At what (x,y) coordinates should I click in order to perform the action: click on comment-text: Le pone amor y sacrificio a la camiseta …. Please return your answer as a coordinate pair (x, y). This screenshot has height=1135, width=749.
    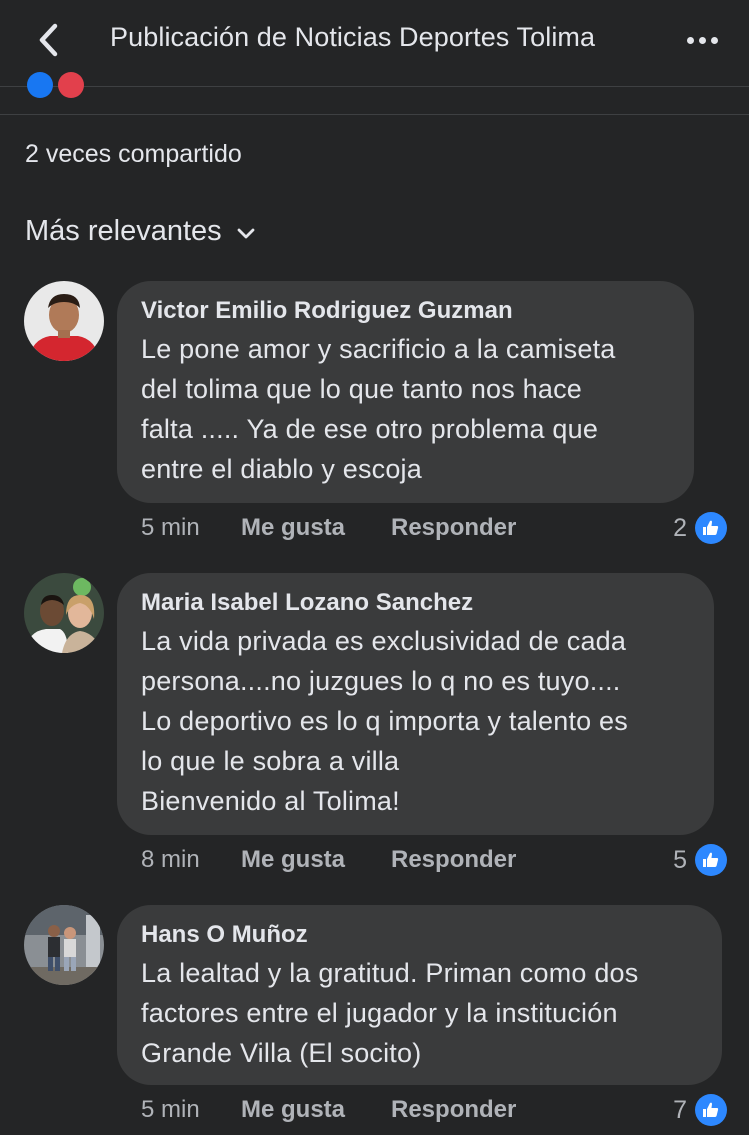
    Looking at the image, I should click on (378, 409).